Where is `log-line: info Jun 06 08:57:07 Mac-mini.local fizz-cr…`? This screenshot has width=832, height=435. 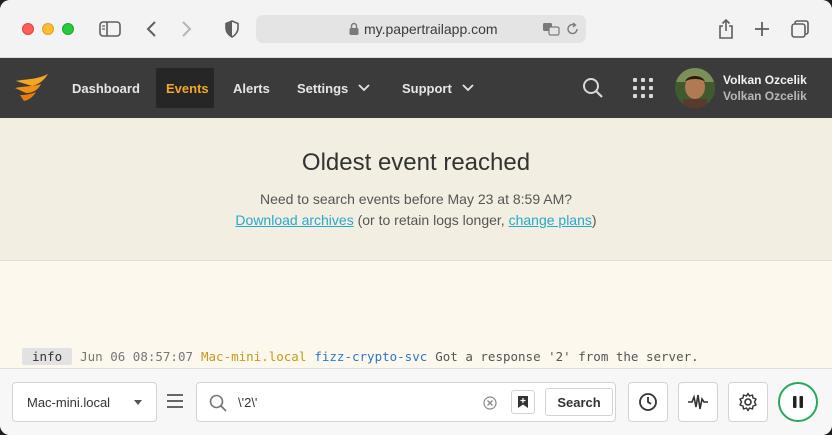
log-line: info Jun 06 08:57:07 Mac-mini.local fizz-cr… is located at coordinates (360, 356).